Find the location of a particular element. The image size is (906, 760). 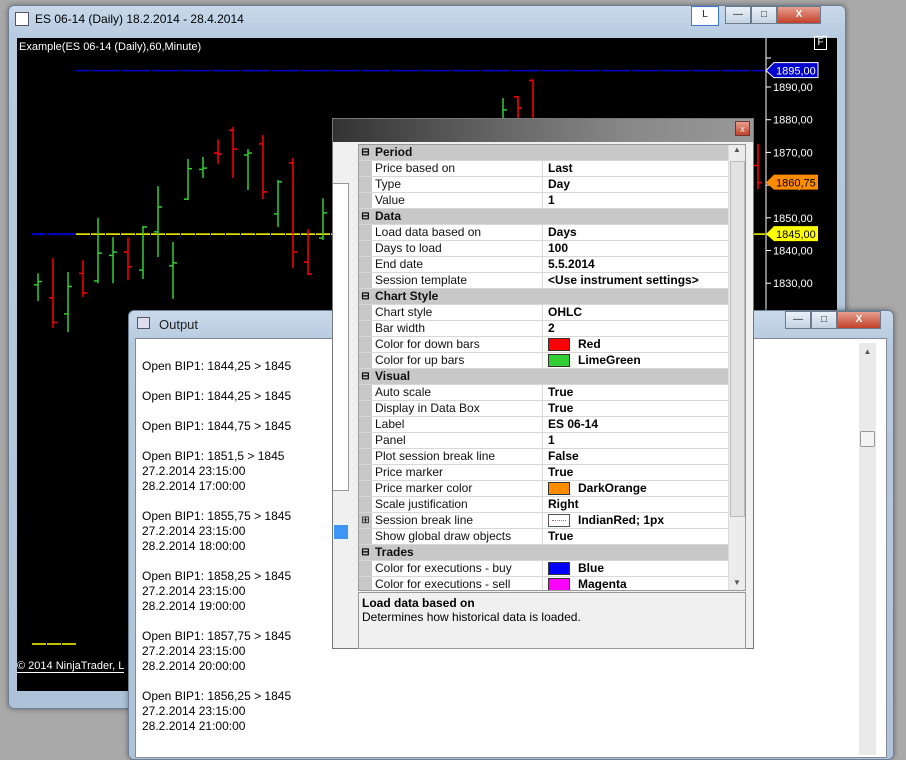

property-value-text: 2 is located at coordinates (551, 328).